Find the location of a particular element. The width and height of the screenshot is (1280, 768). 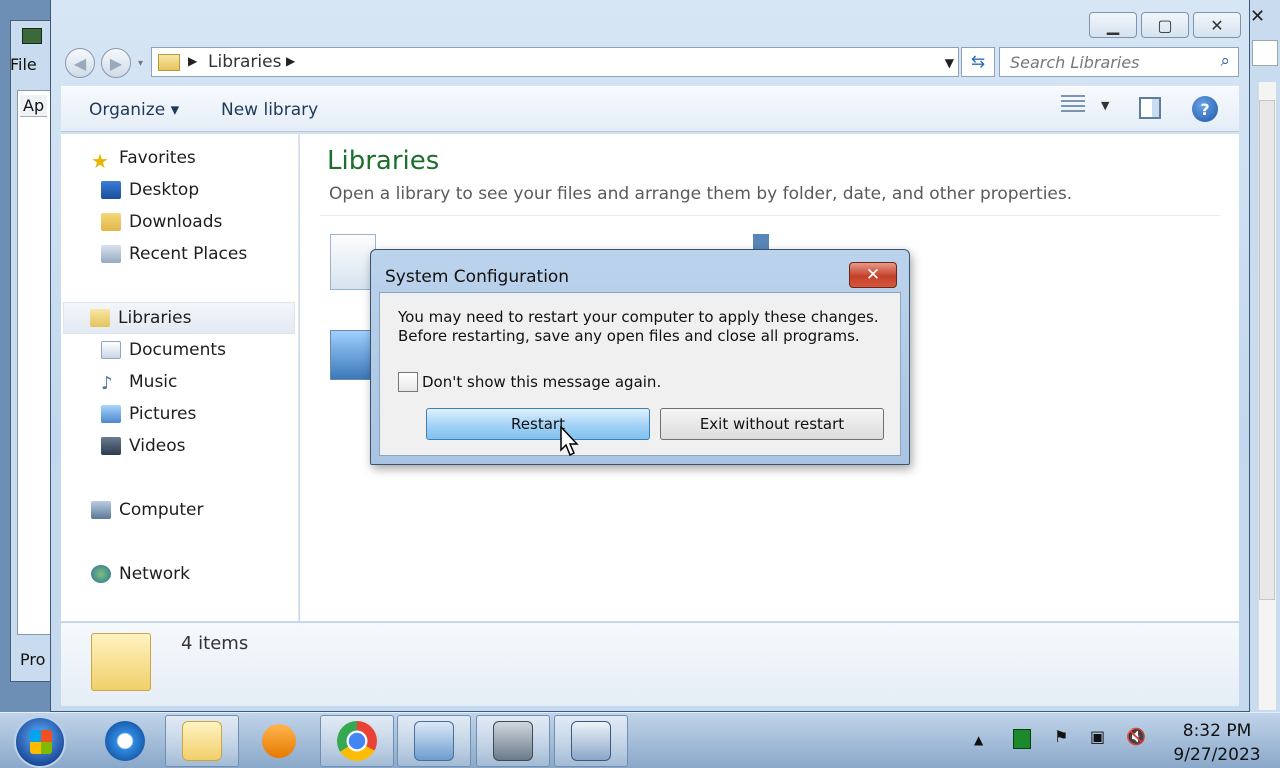

taskbar-windows-explorer is located at coordinates (202, 741).